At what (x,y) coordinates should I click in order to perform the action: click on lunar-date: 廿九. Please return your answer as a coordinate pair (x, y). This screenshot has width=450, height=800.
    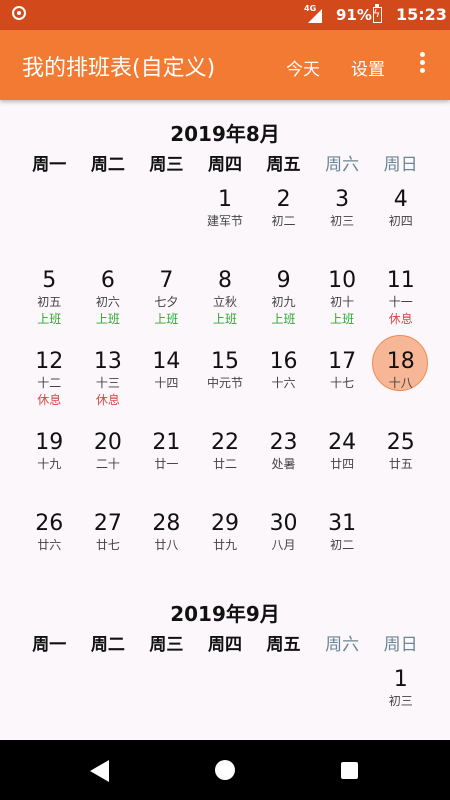
    Looking at the image, I should click on (224, 545).